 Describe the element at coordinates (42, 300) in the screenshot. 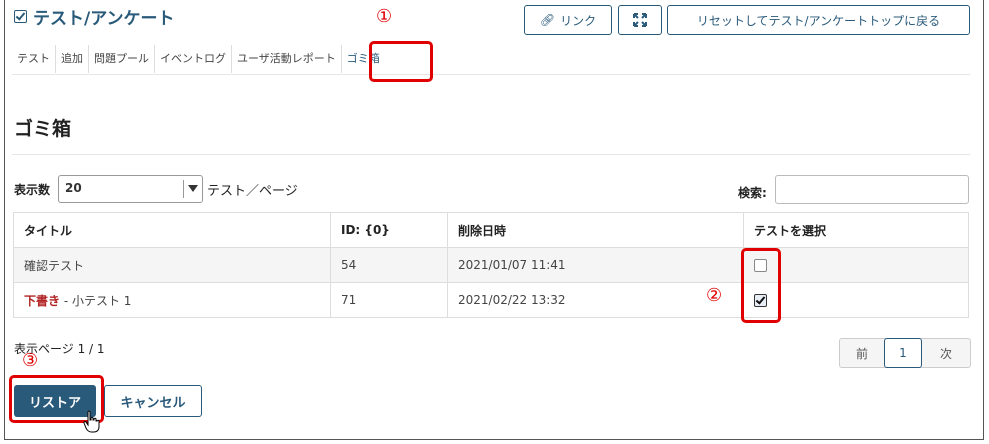

I see `draft-badge: 下書き` at that location.